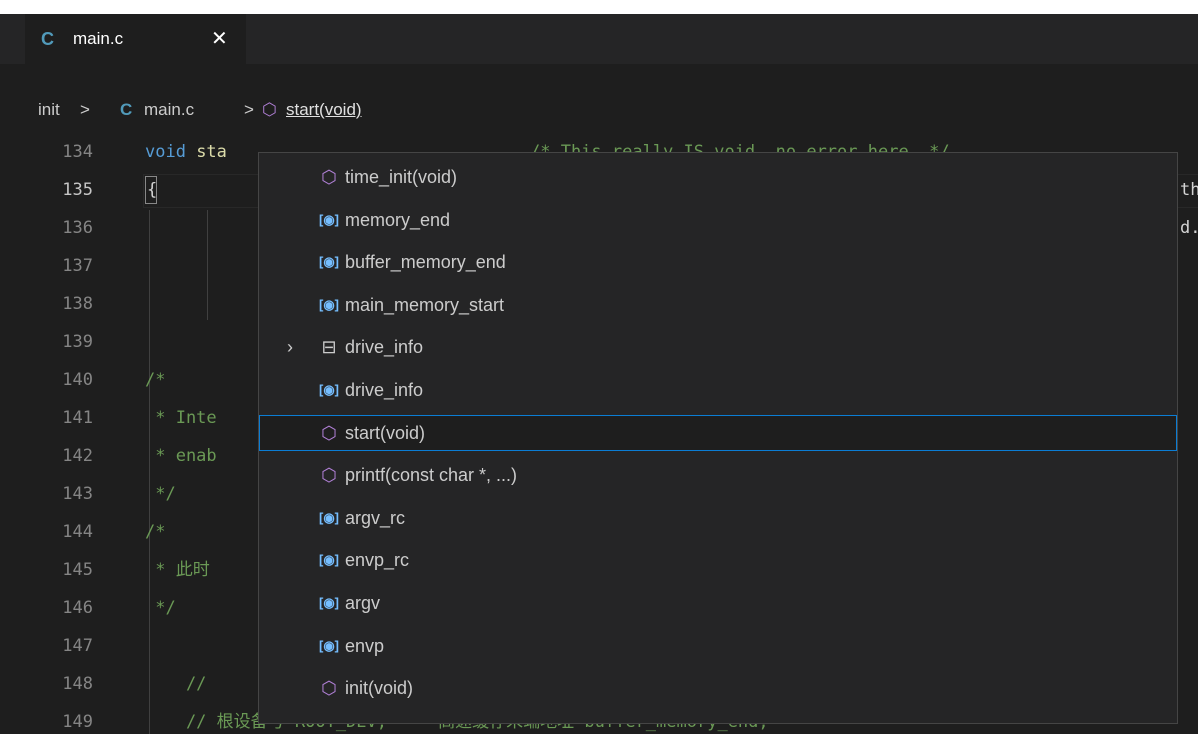 This screenshot has width=1198, height=734. What do you see at coordinates (718, 560) in the screenshot?
I see `suggestion-item: [◉] envp_rc` at bounding box center [718, 560].